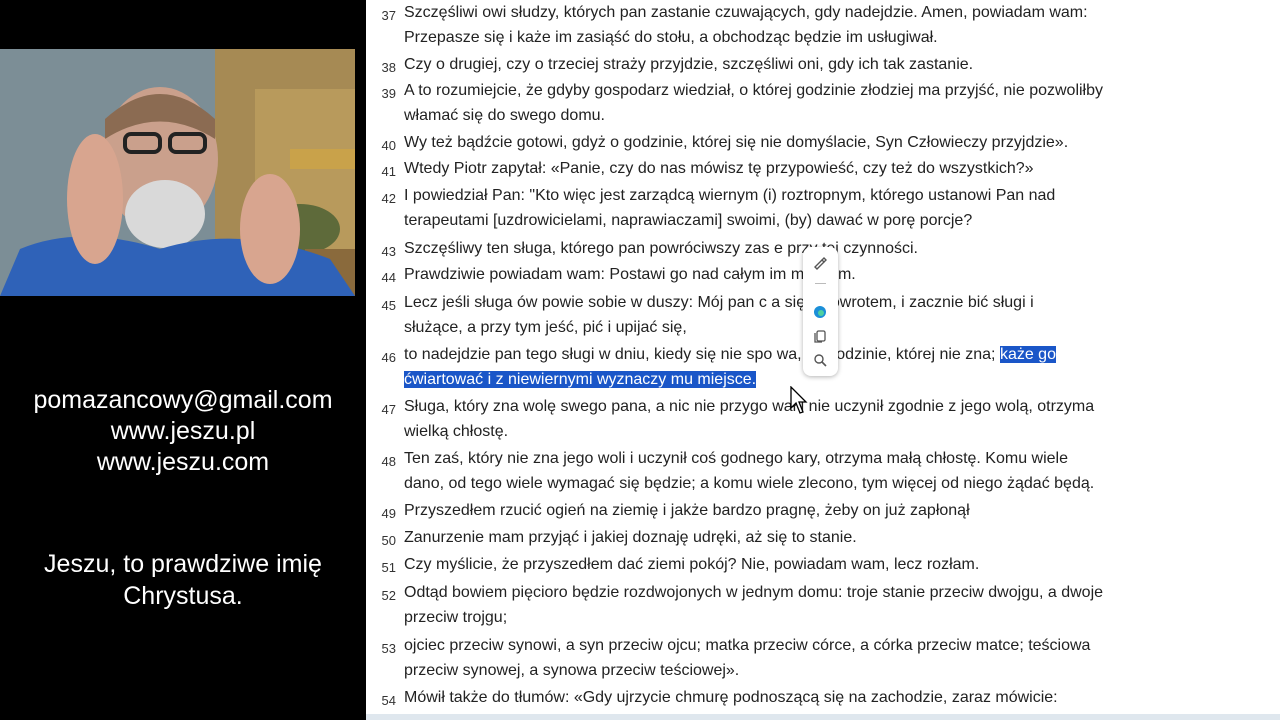 The height and width of the screenshot is (720, 1280). I want to click on verse-number: 40, so click(388, 145).